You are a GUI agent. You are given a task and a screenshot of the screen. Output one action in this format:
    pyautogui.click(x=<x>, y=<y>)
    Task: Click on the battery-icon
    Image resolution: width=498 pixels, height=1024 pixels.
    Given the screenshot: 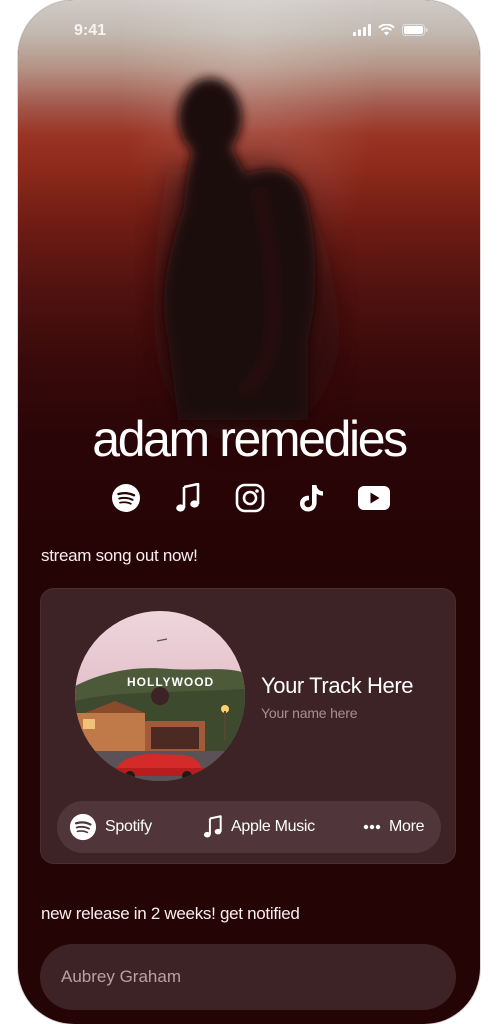 What is the action you would take?
    pyautogui.click(x=415, y=30)
    